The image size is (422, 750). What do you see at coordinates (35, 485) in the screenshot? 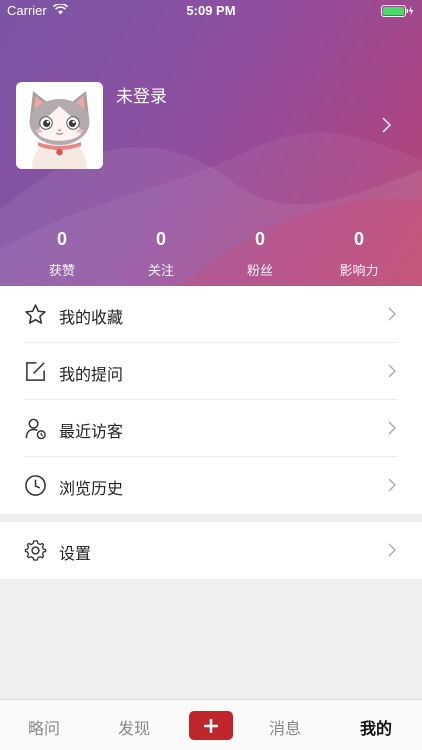
I see `clock-icon` at bounding box center [35, 485].